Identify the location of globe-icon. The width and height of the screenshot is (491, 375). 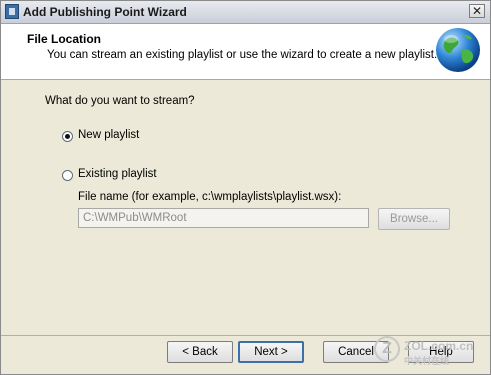
(458, 50).